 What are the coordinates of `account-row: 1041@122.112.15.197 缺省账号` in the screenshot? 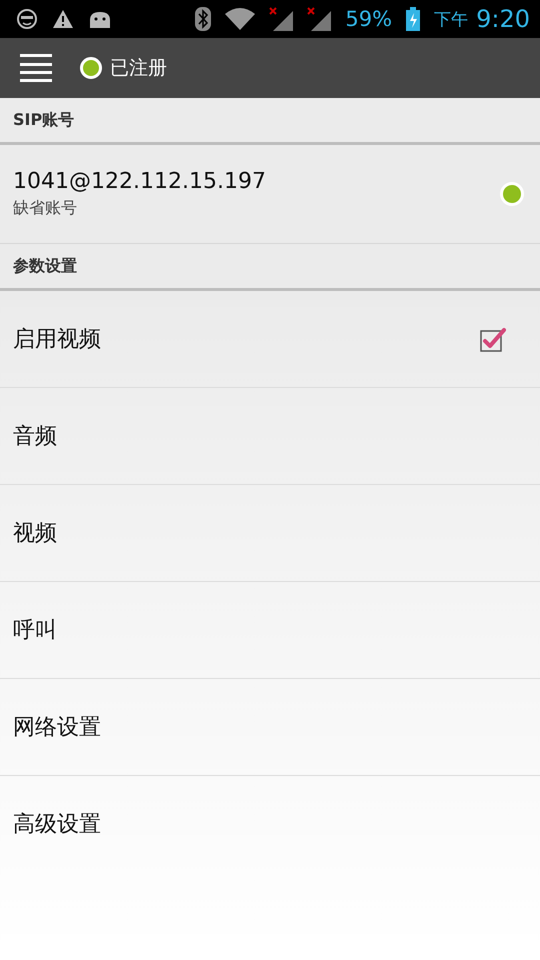 It's located at (270, 194).